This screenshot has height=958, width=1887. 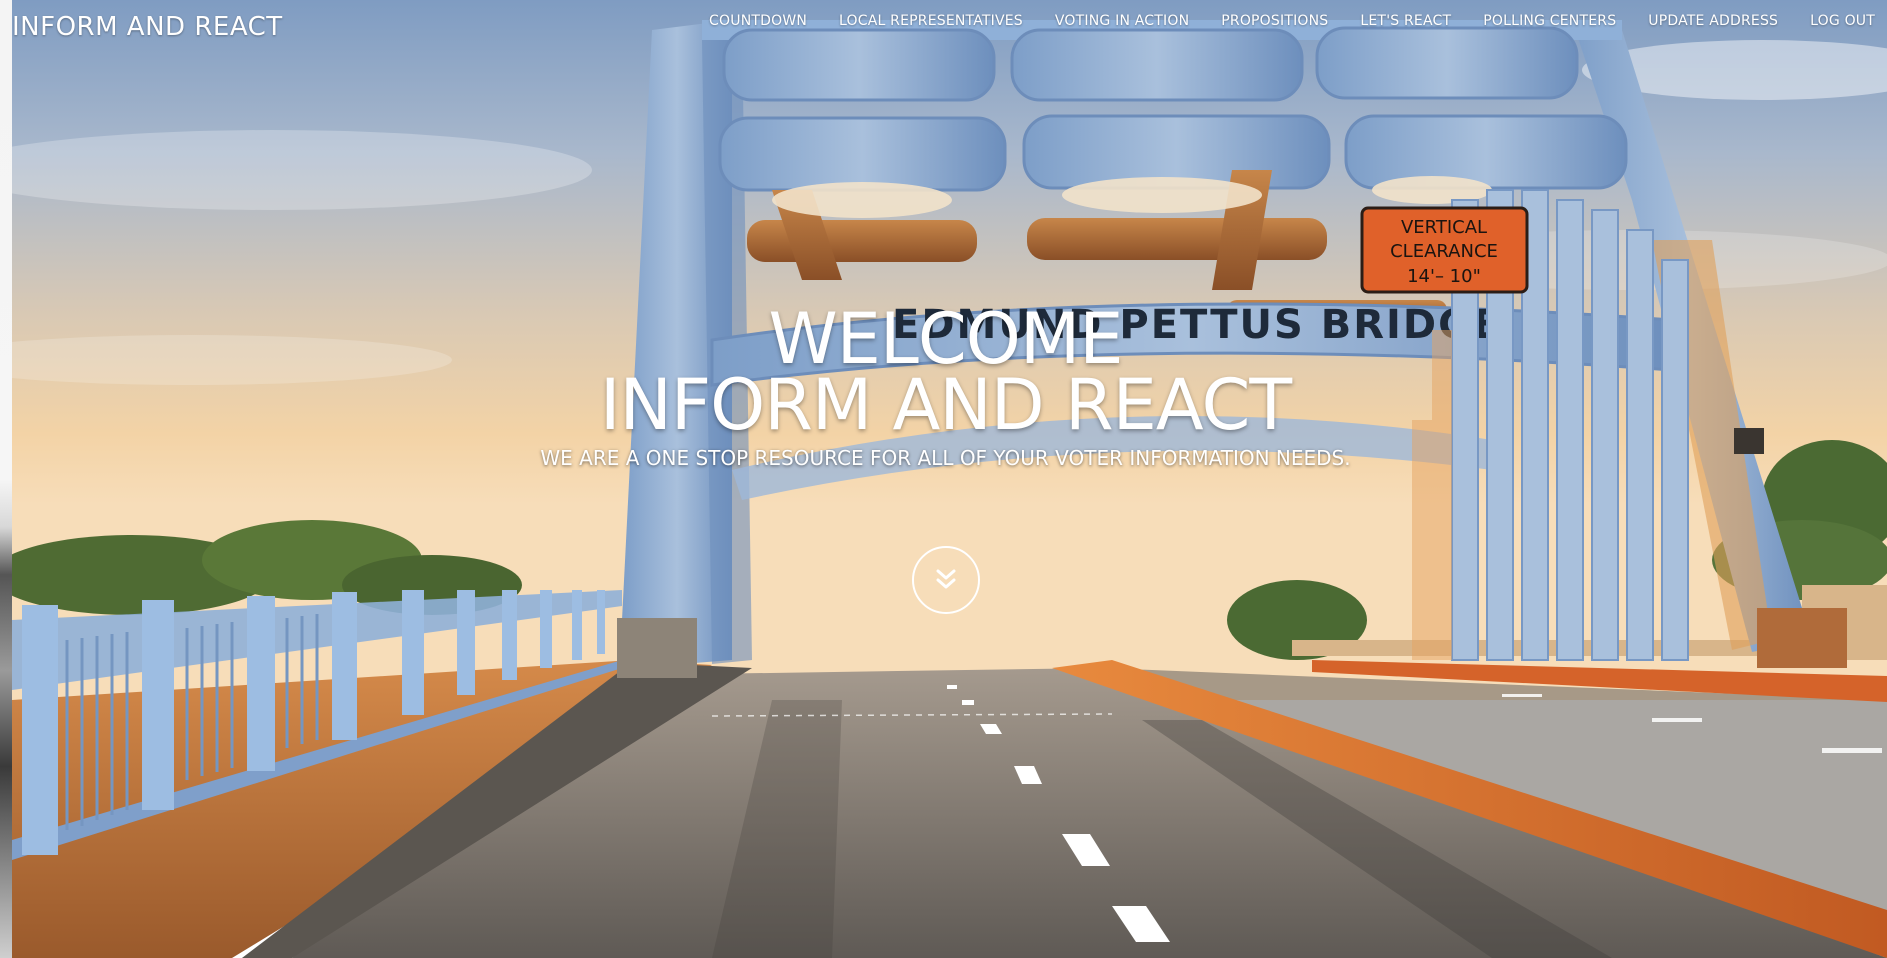 I want to click on nav-lets-react: LET'S REACT, so click(x=1405, y=21).